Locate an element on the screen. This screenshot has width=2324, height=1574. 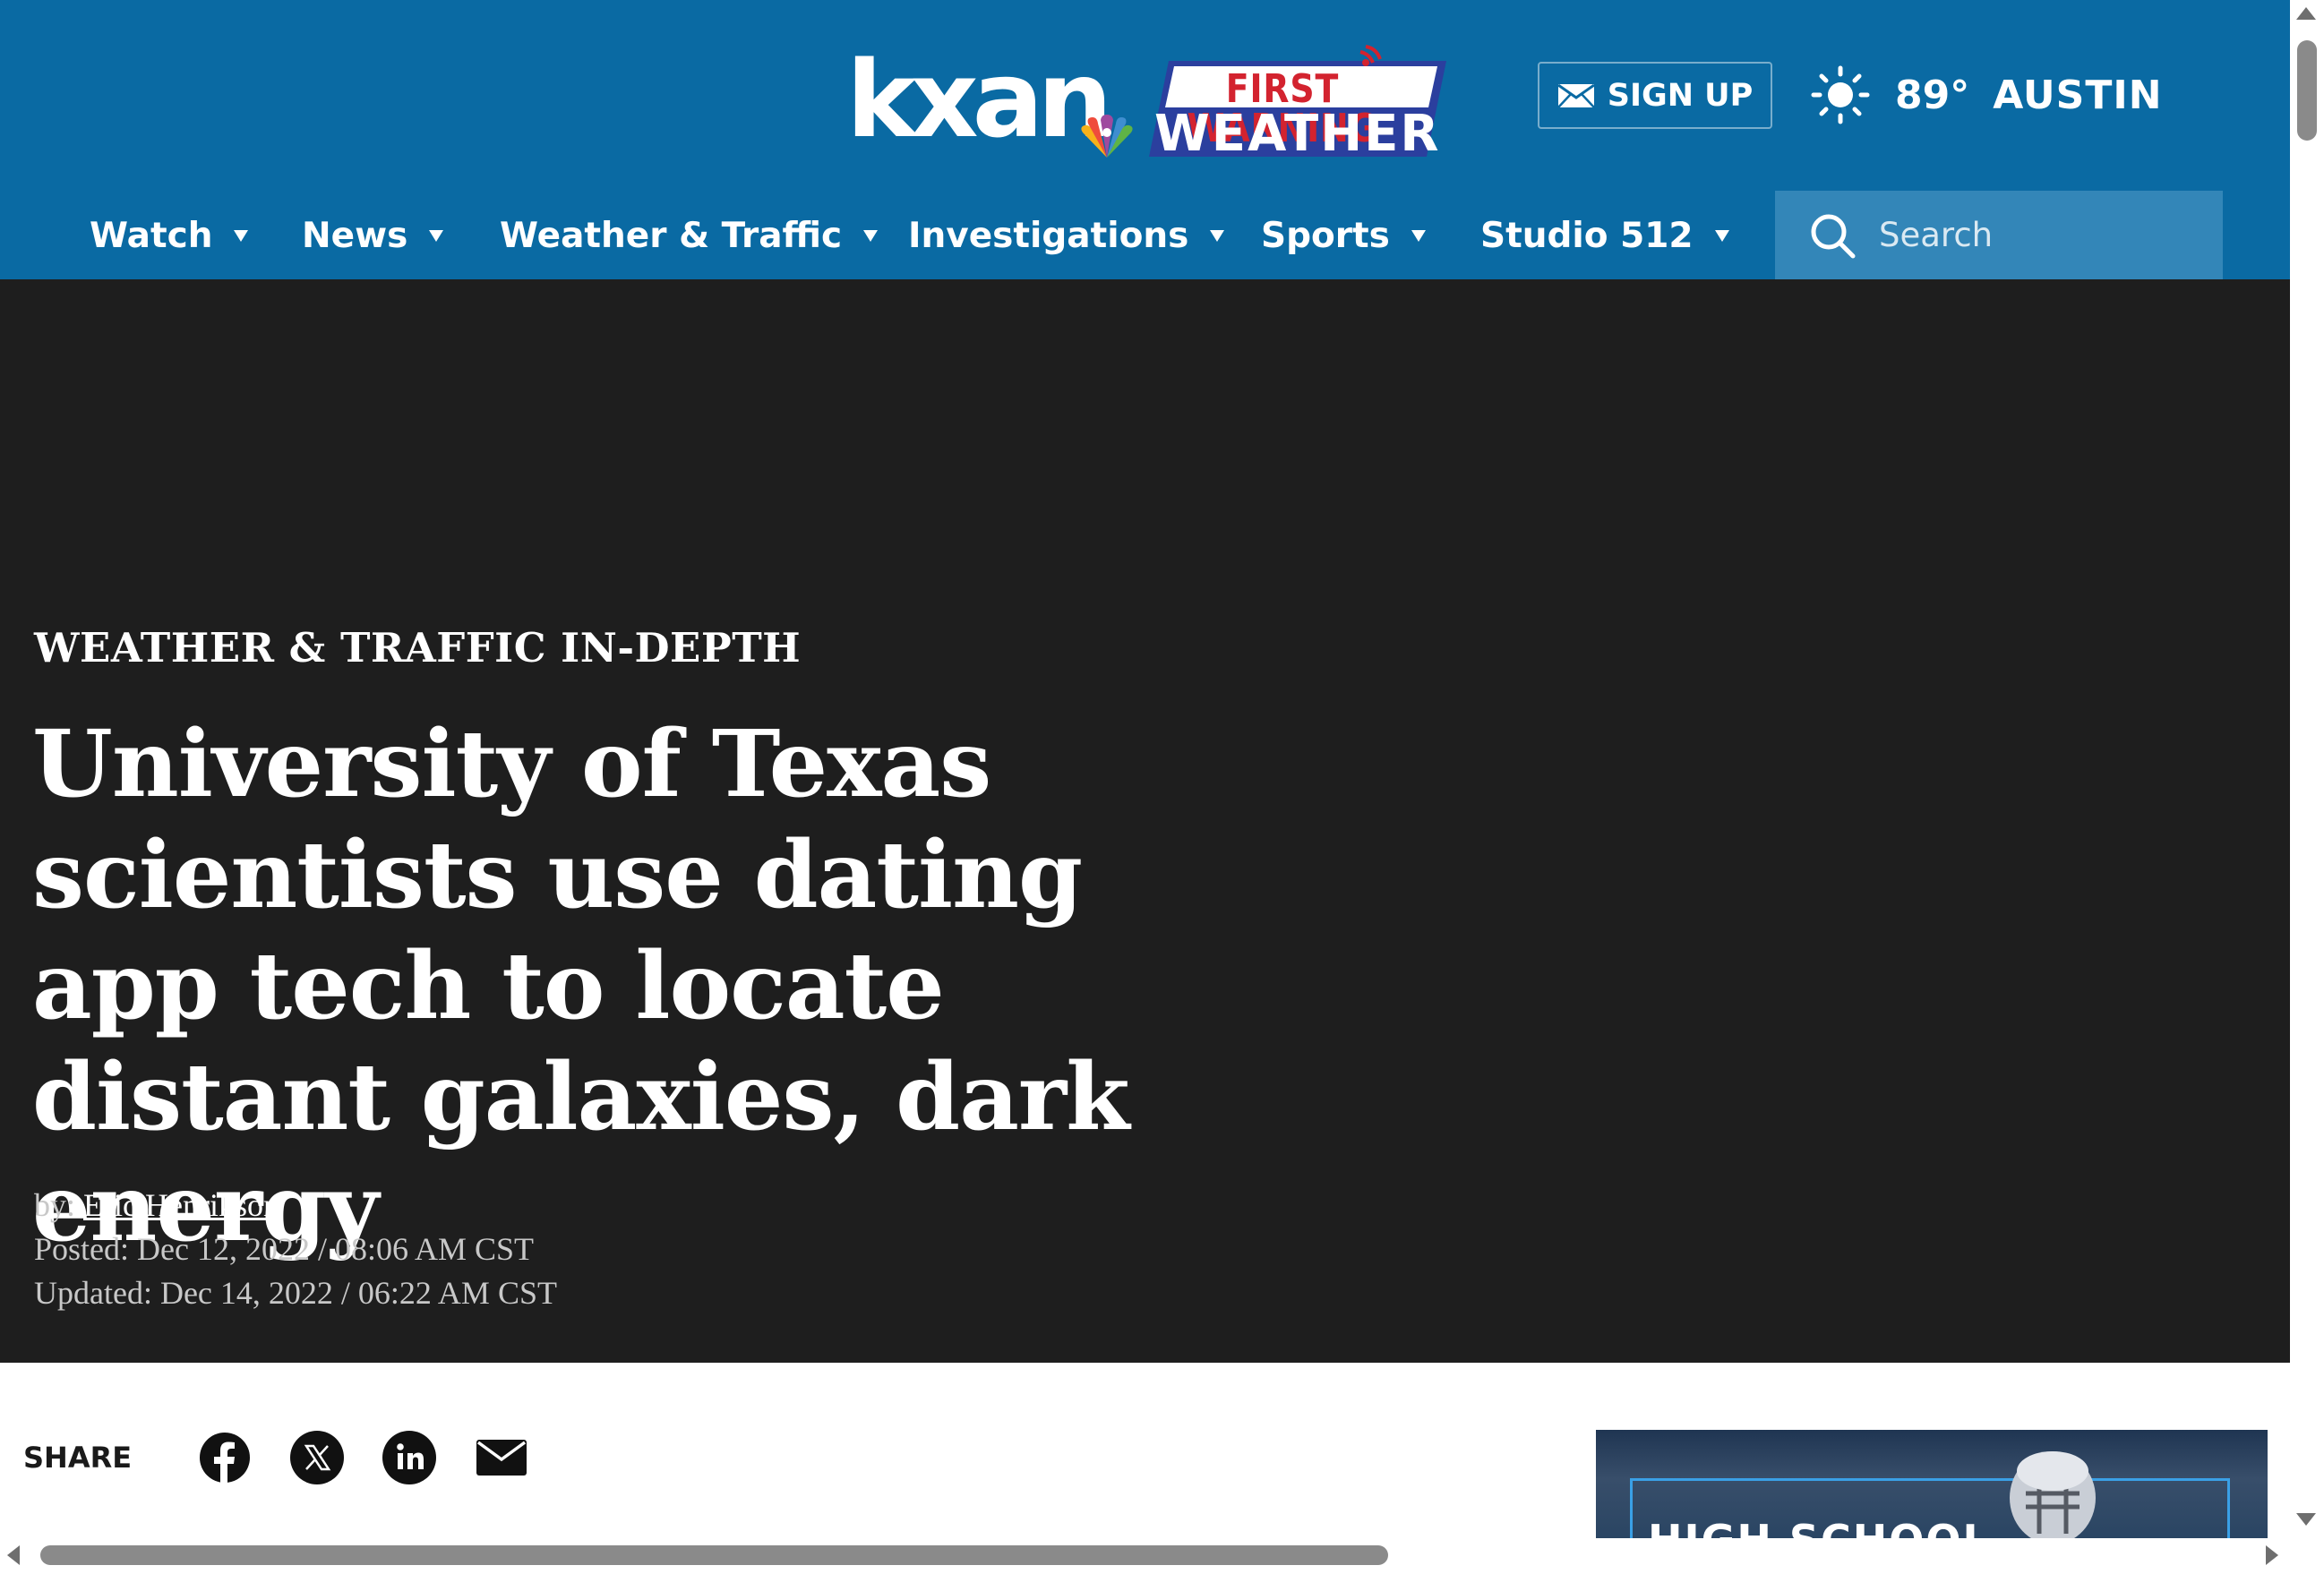
advertisement: HIGH SCHOOL is located at coordinates (1932, 1484).